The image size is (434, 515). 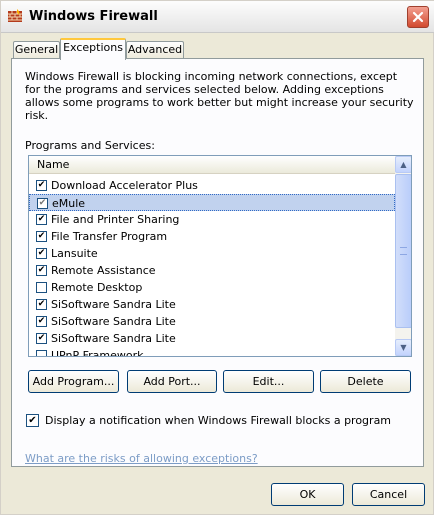 What do you see at coordinates (212, 270) in the screenshot?
I see `list-item: Remote Assistance` at bounding box center [212, 270].